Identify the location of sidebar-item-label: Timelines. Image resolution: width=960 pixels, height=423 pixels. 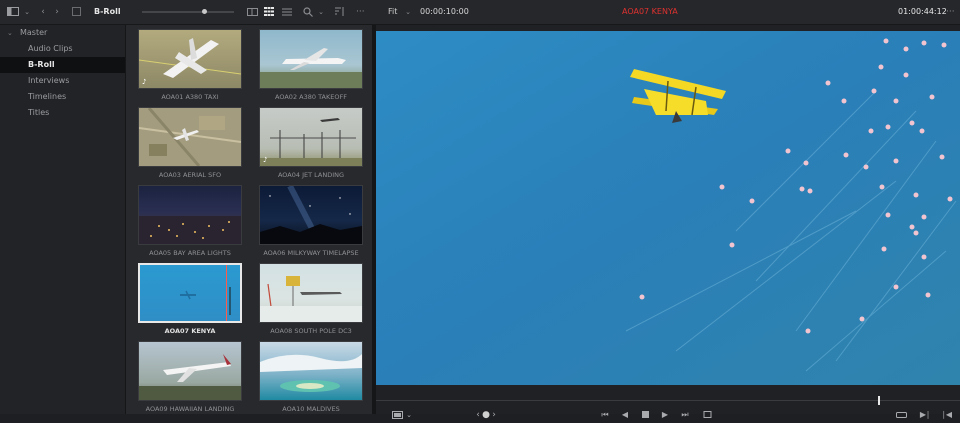
(47, 96).